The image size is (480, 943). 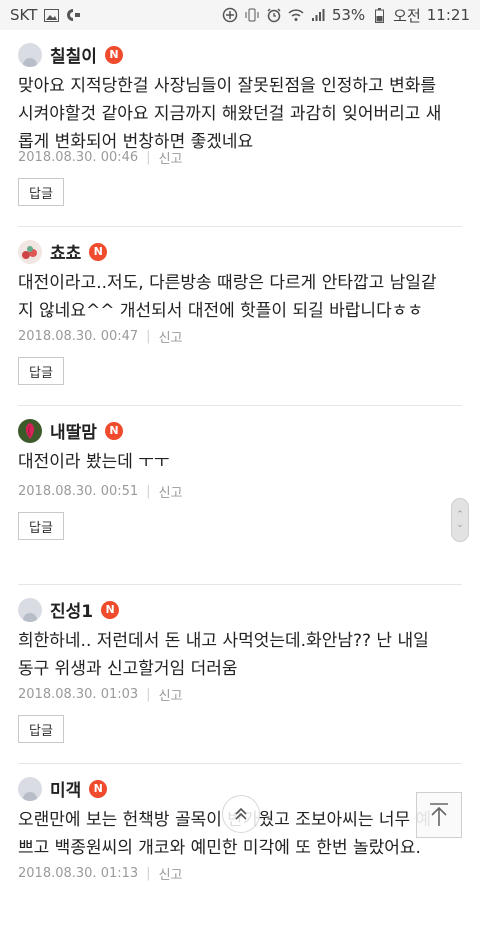 What do you see at coordinates (460, 525) in the screenshot?
I see `chevron-down-icon: ⌄` at bounding box center [460, 525].